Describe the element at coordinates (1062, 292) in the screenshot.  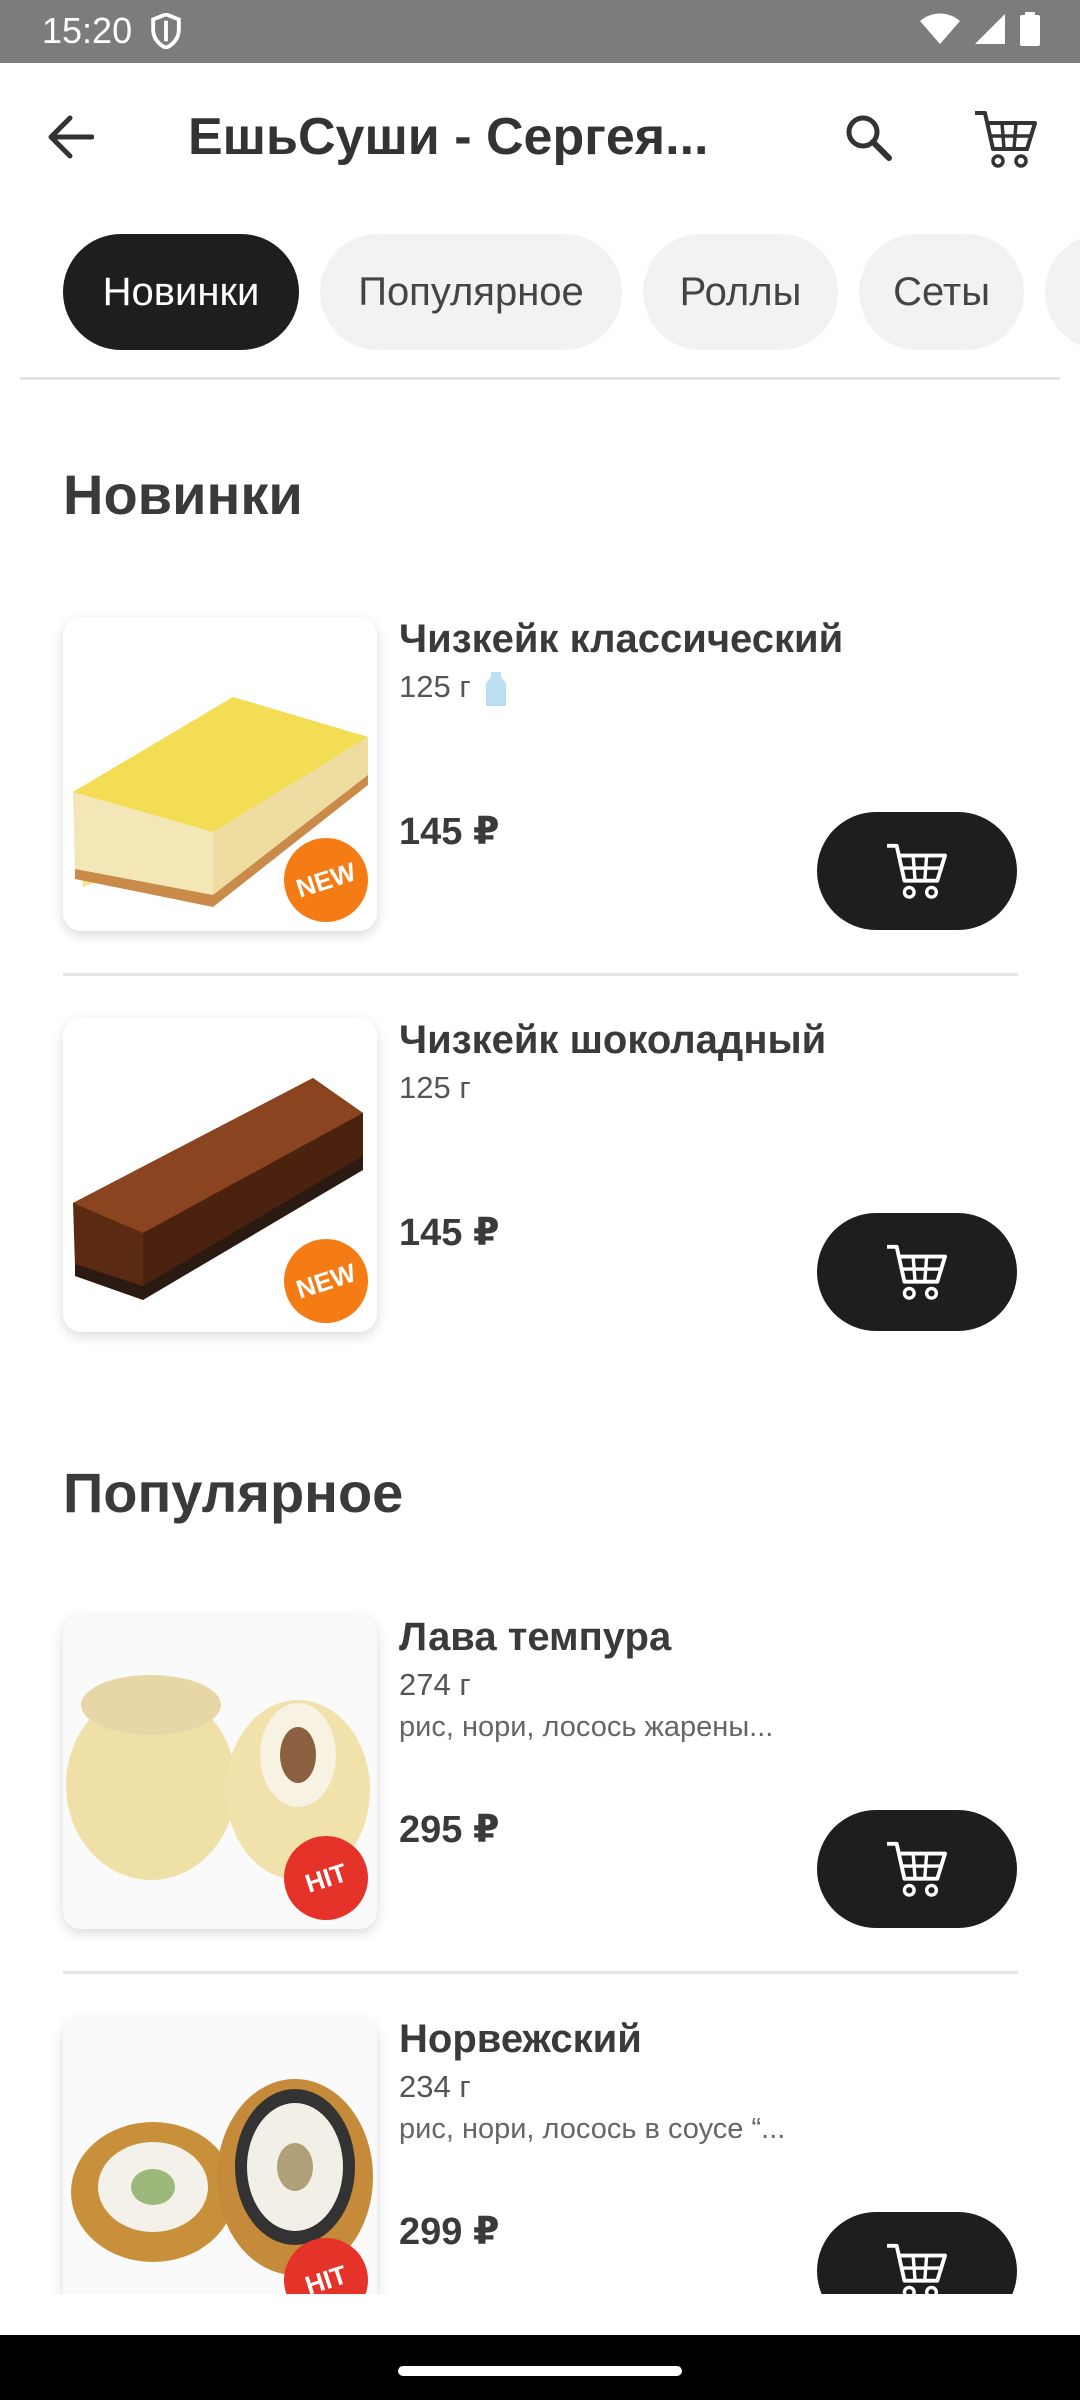
I see `tab-more` at that location.